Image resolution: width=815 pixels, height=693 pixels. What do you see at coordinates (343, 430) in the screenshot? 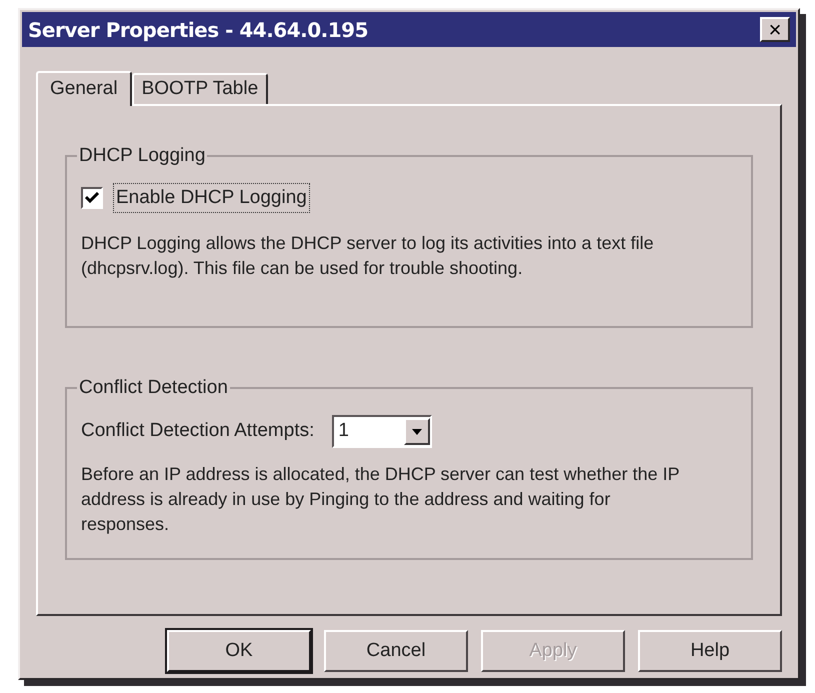
I see `dropdown-value: 1` at bounding box center [343, 430].